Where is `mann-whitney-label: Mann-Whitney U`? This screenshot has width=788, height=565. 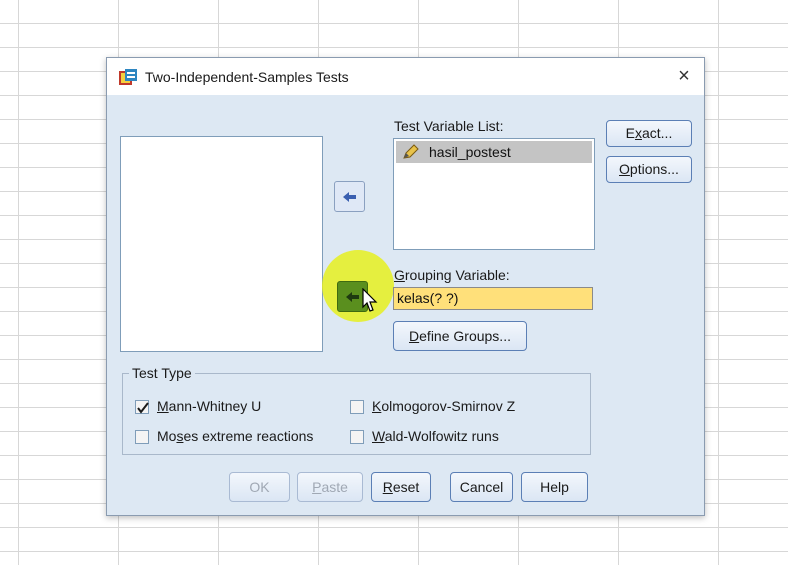
mann-whitney-label: Mann-Whitney U is located at coordinates (209, 406).